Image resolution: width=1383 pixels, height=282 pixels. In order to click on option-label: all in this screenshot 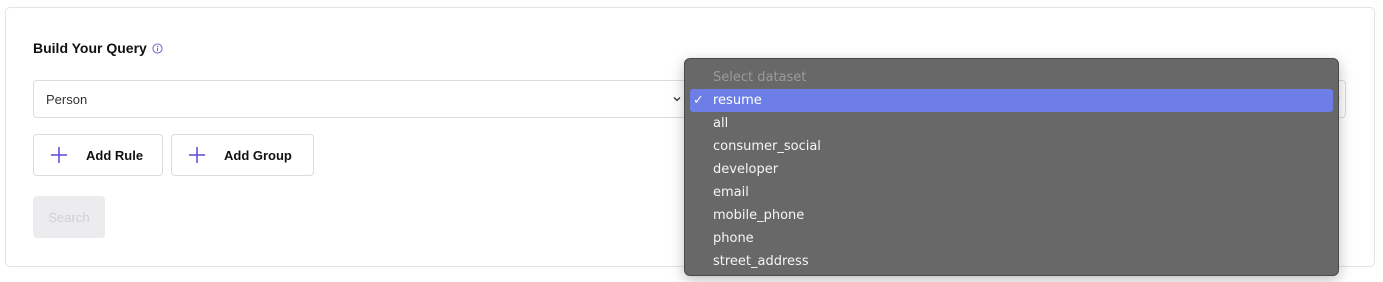, I will do `click(721, 123)`.